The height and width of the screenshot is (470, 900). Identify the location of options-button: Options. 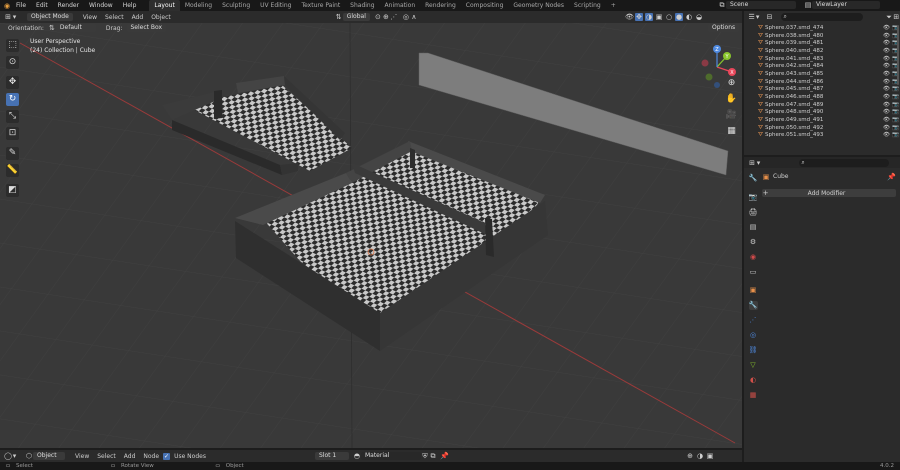
(724, 28).